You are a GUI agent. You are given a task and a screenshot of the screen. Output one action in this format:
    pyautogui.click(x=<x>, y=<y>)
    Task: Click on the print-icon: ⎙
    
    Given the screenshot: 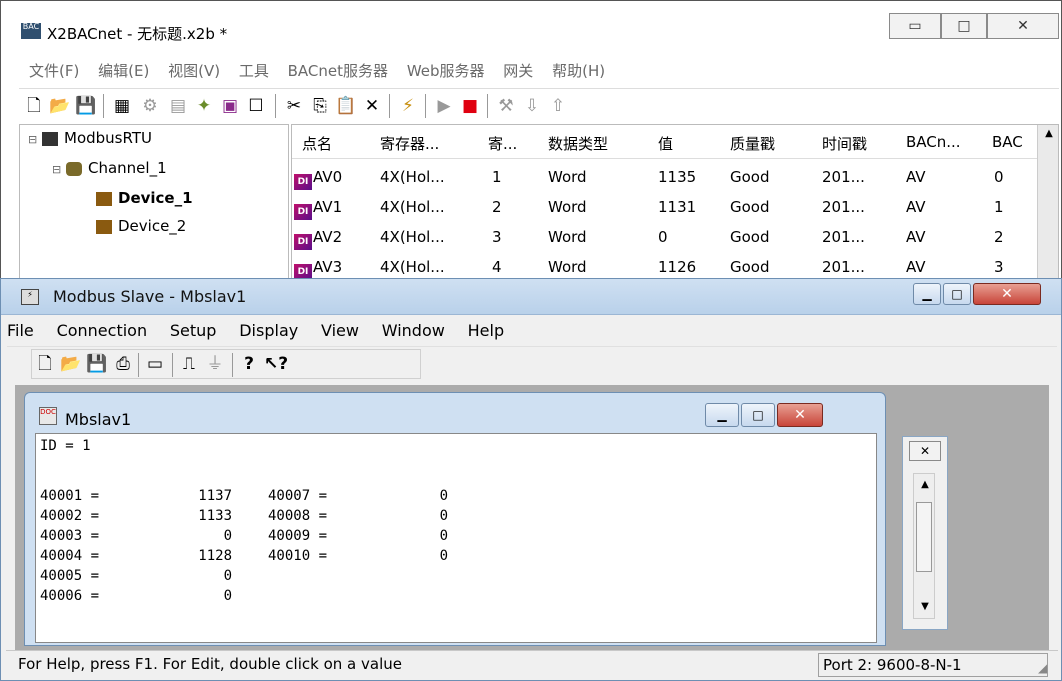 What is the action you would take?
    pyautogui.click(x=123, y=364)
    